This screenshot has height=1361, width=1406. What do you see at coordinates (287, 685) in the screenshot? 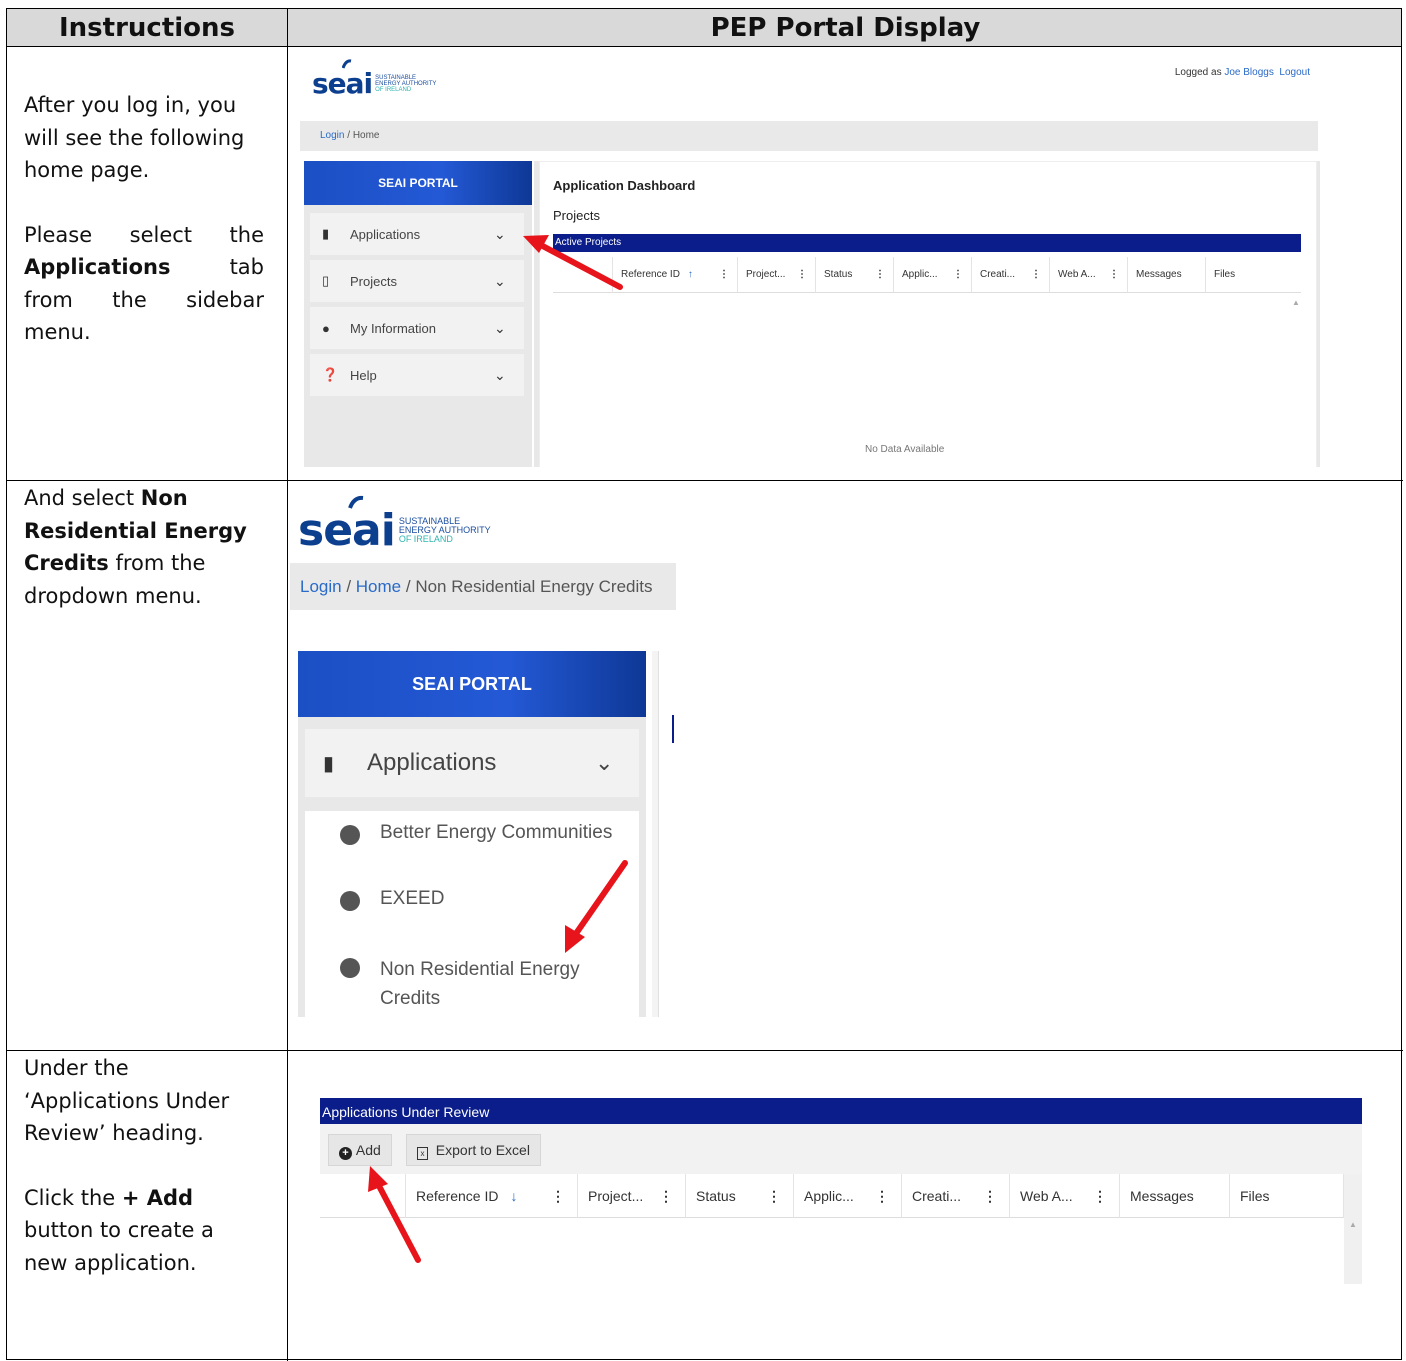
I see `column-divider` at bounding box center [287, 685].